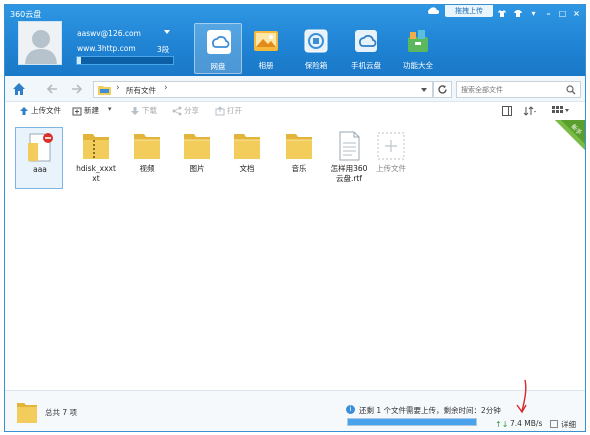  What do you see at coordinates (562, 13) in the screenshot?
I see `maximize-button: □` at bounding box center [562, 13].